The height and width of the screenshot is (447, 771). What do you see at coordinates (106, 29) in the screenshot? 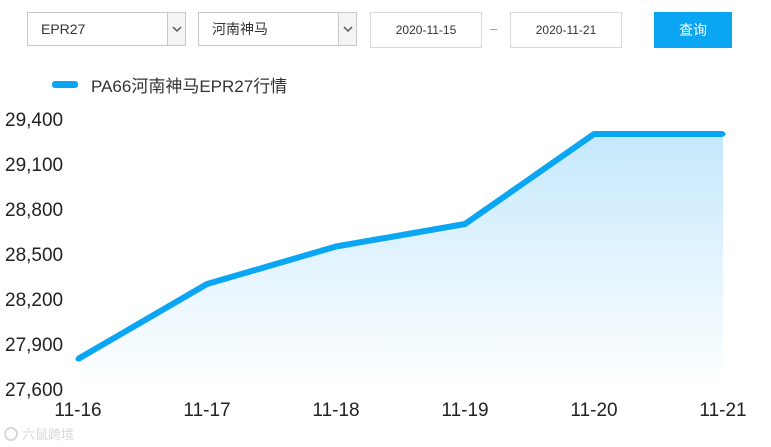
I see `grade-select: EPR27` at bounding box center [106, 29].